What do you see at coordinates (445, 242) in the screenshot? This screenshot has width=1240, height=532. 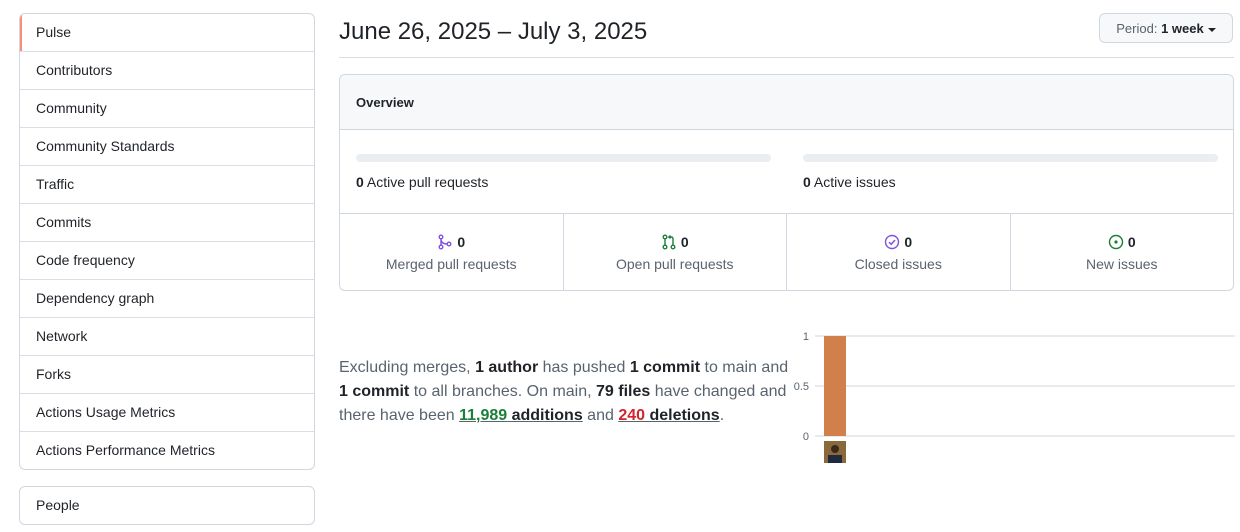 I see `merged-pr-icon` at bounding box center [445, 242].